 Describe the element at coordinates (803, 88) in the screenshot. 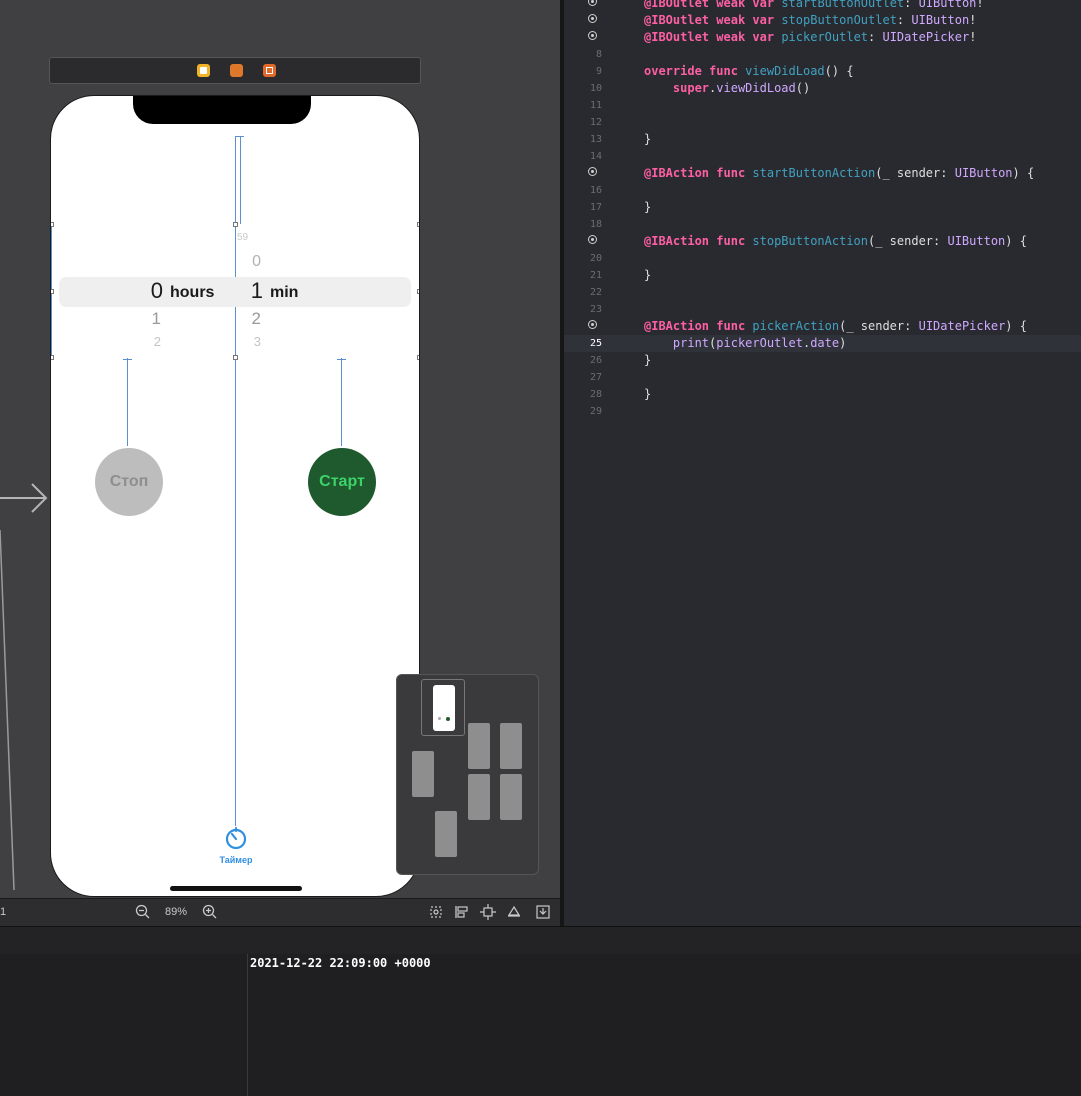

I see `code-token: ()` at that location.